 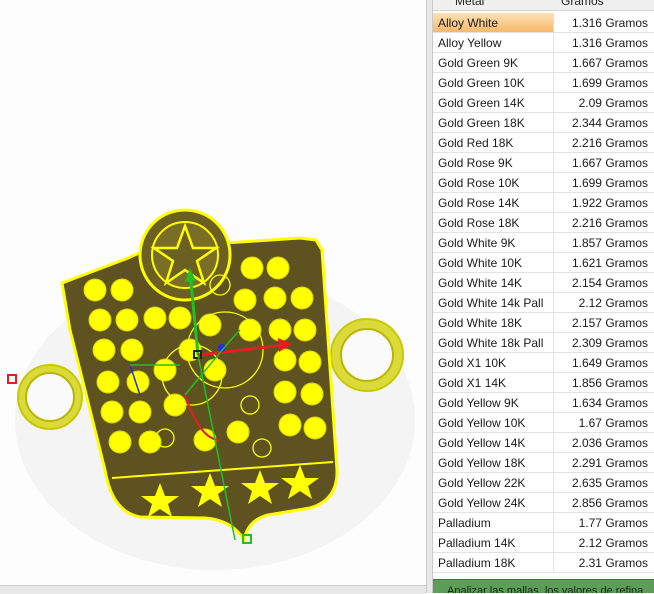 I want to click on grams-cell: 1.857 Gramos, so click(x=609, y=243).